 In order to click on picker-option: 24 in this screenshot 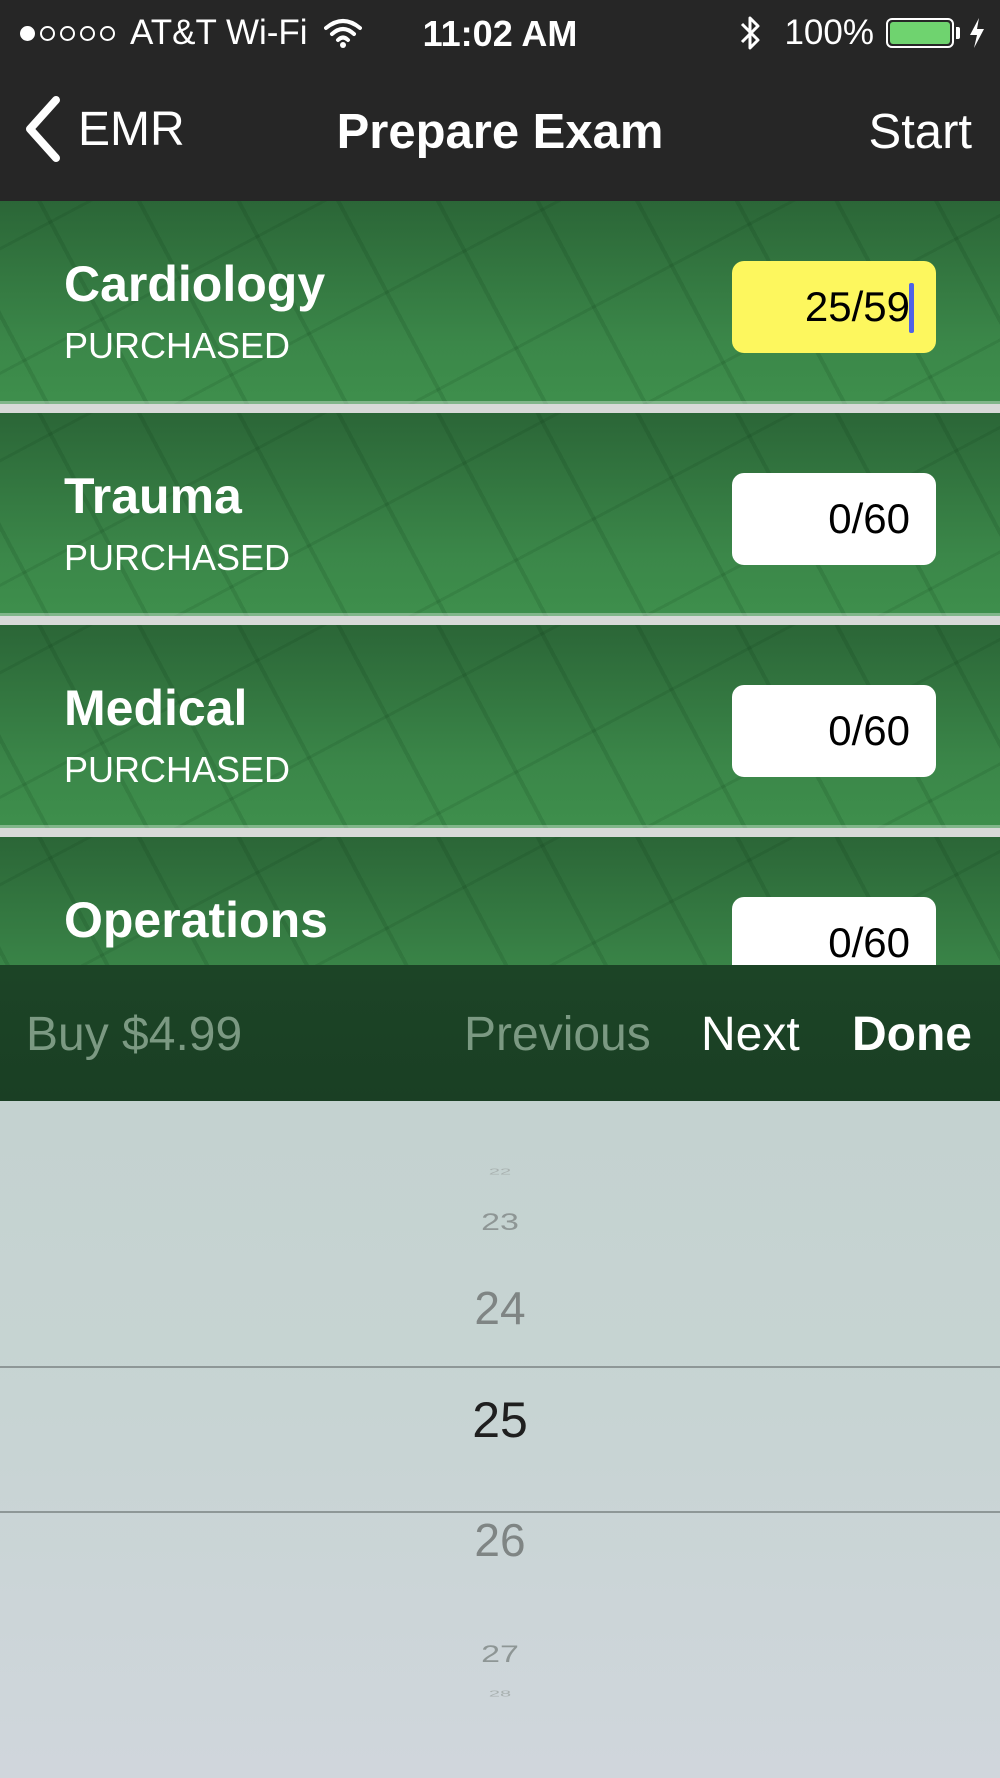, I will do `click(500, 1308)`.